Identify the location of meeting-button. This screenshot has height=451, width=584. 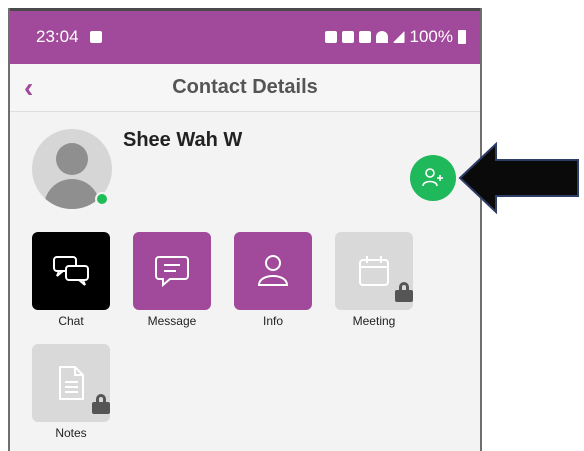
(374, 271).